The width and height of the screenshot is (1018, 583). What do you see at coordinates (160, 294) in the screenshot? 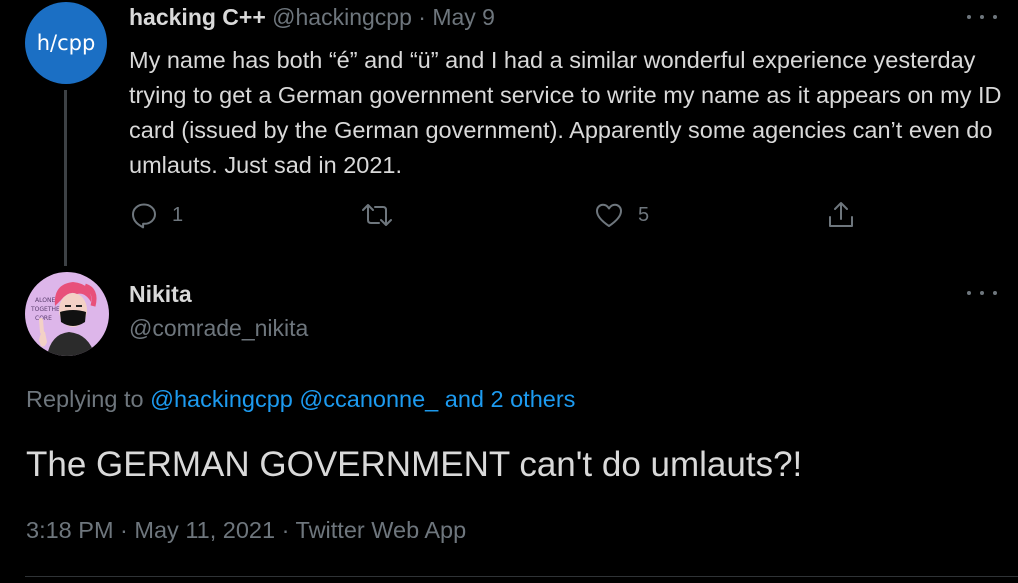
I see `author-display-name: Nikita` at bounding box center [160, 294].